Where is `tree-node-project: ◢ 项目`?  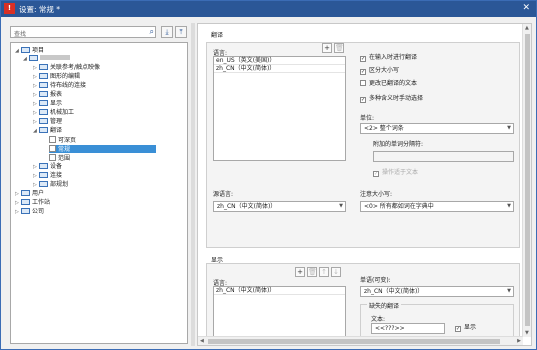 tree-node-project: ◢ 项目 is located at coordinates (29, 51).